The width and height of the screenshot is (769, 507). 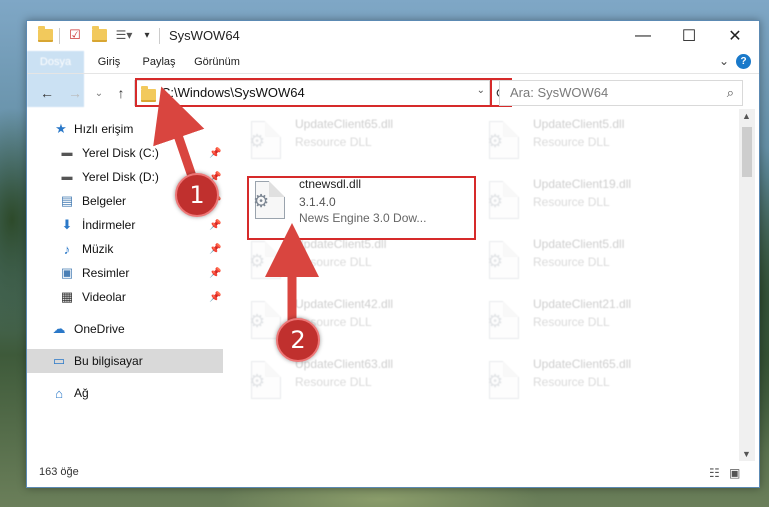 What do you see at coordinates (59, 360) in the screenshot?
I see `computer-icon: ▭` at bounding box center [59, 360].